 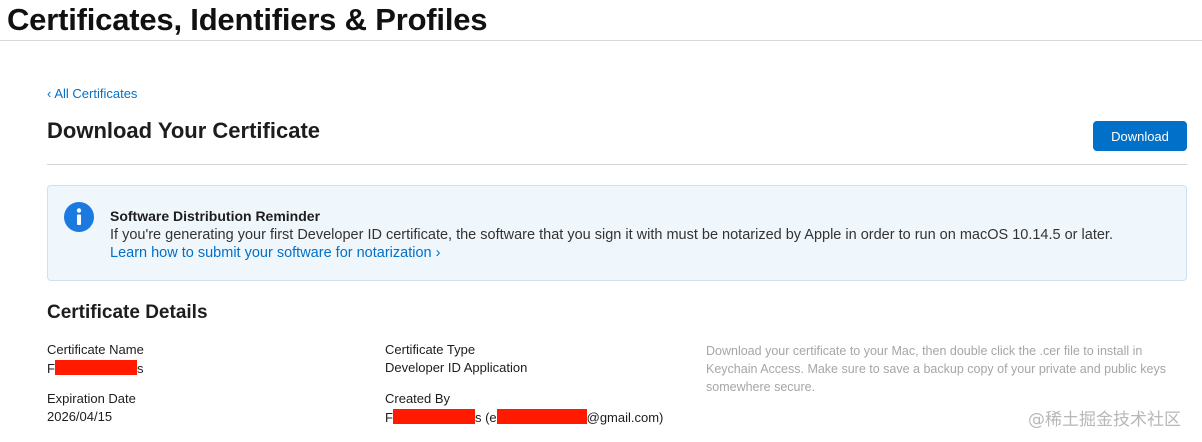 What do you see at coordinates (389, 417) in the screenshot?
I see `created-by-prefix: F` at bounding box center [389, 417].